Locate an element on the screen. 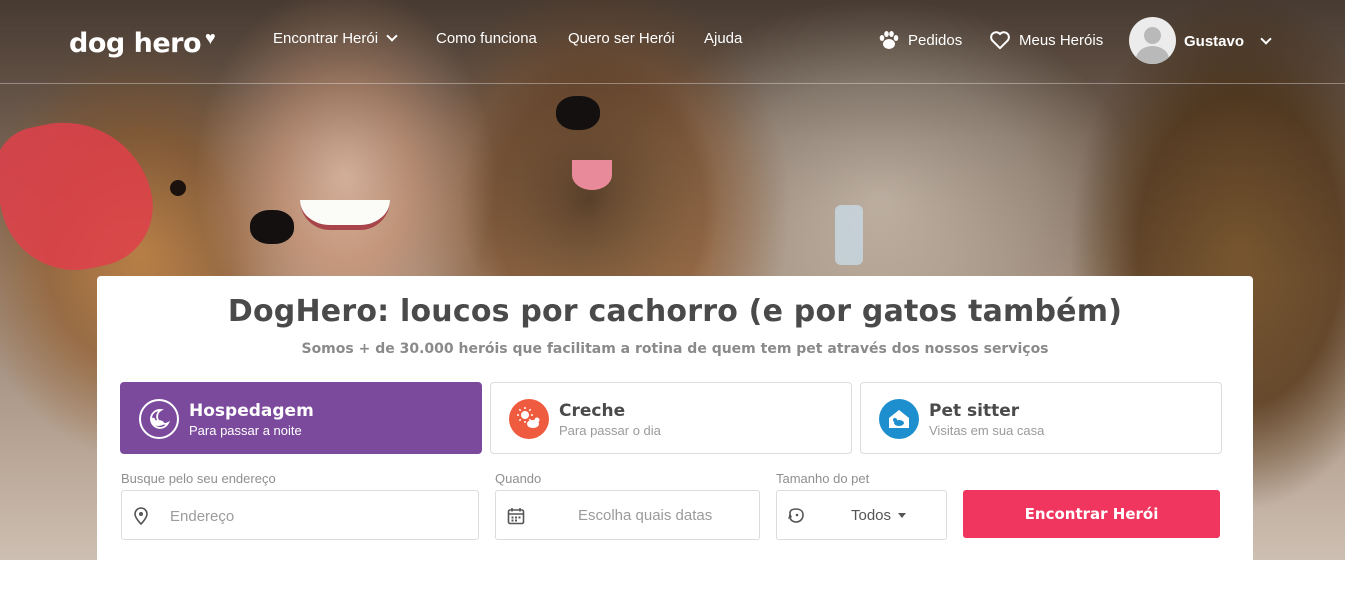 The image size is (1345, 614). date-placeholder: Escolha quais datas is located at coordinates (645, 515).